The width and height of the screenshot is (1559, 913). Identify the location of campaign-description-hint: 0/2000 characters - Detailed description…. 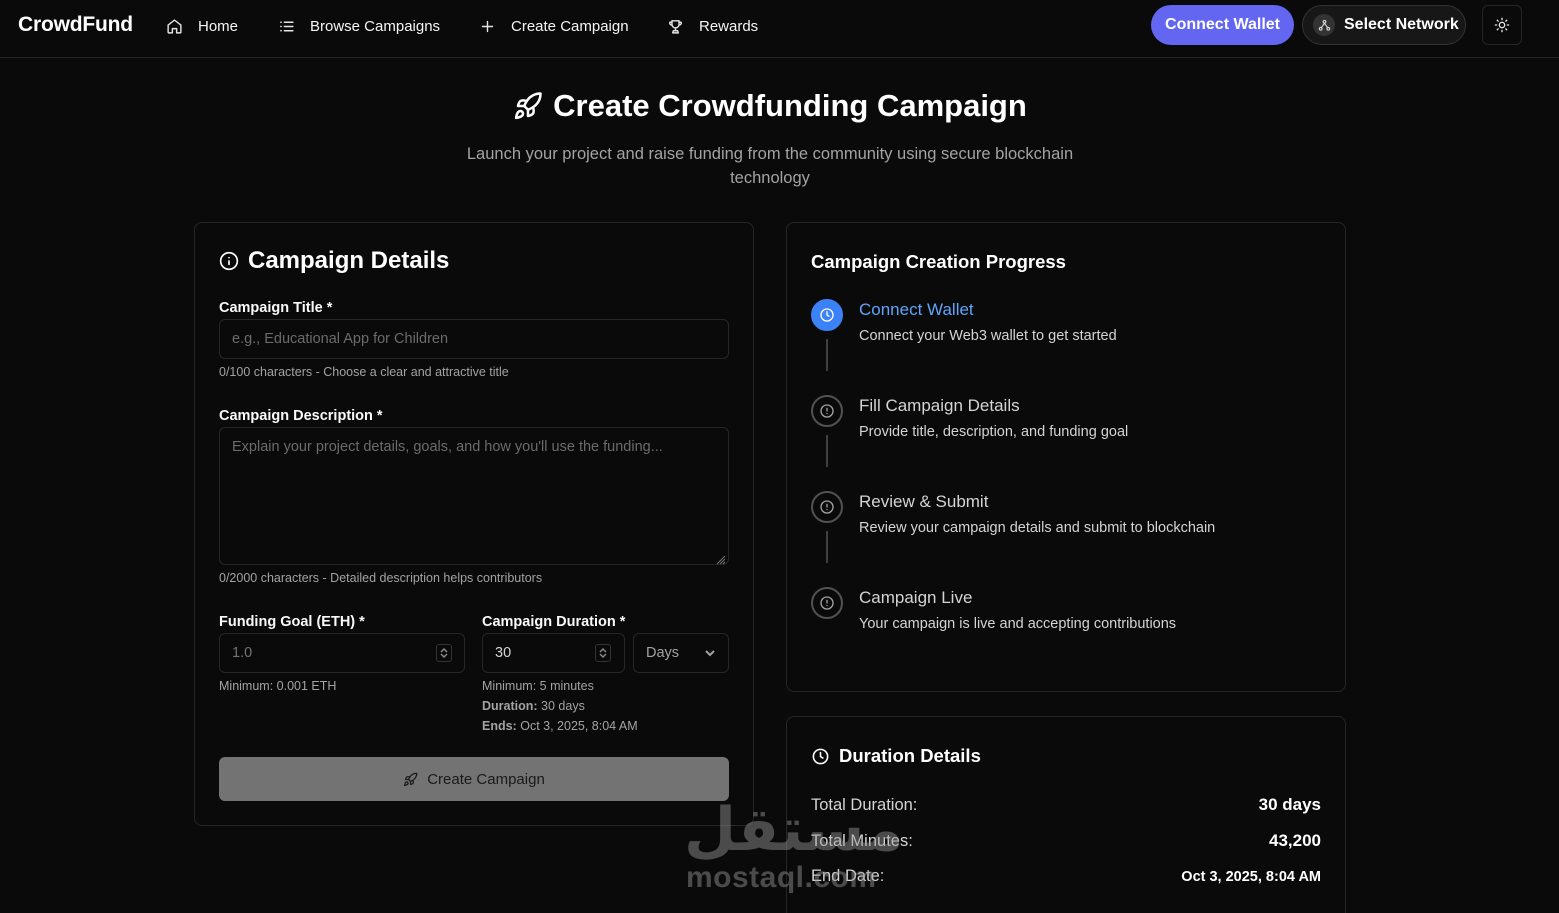
(381, 578).